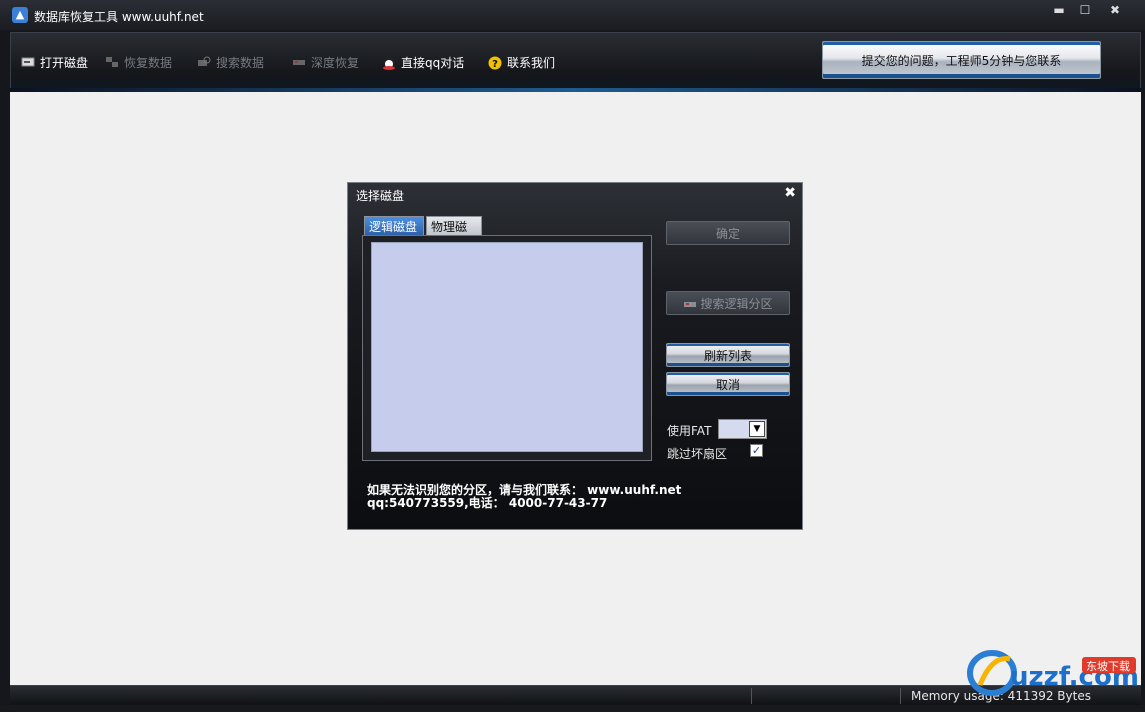 This screenshot has height=712, width=1145. Describe the element at coordinates (728, 355) in the screenshot. I see `refresh-list-button: 刷新列表` at that location.